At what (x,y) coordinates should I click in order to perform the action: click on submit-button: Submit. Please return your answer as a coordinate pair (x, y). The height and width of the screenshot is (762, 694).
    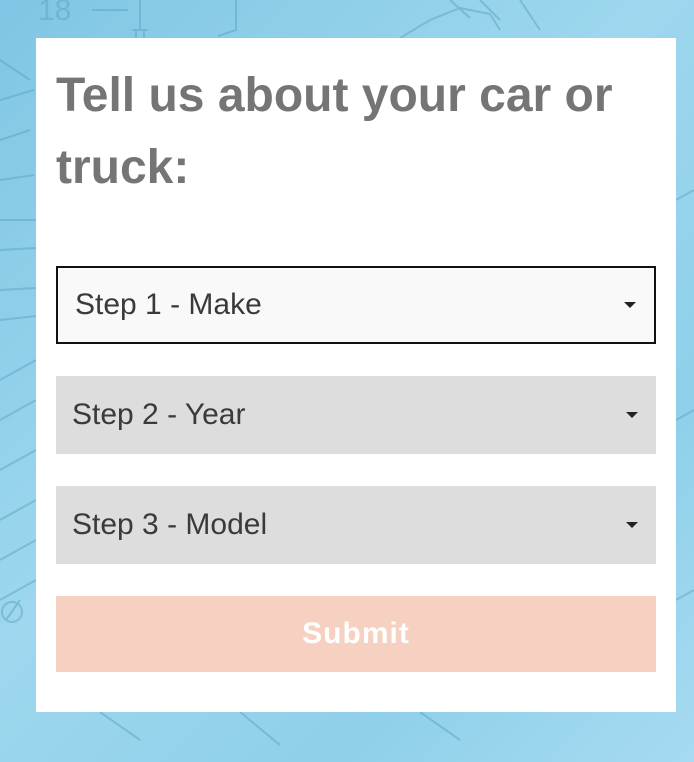
    Looking at the image, I should click on (356, 634).